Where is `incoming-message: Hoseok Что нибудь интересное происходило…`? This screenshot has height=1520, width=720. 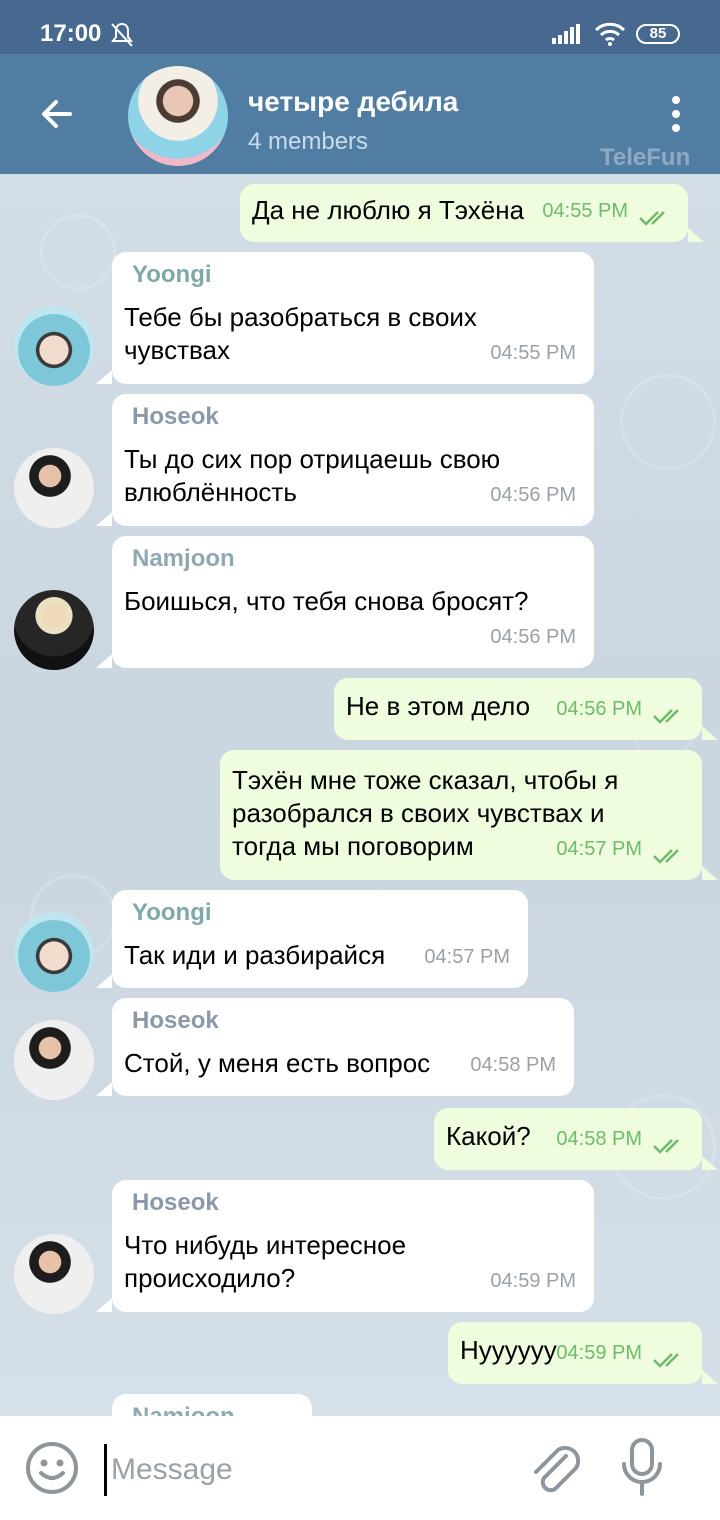
incoming-message: Hoseok Что нибудь интересное происходило… is located at coordinates (353, 1246).